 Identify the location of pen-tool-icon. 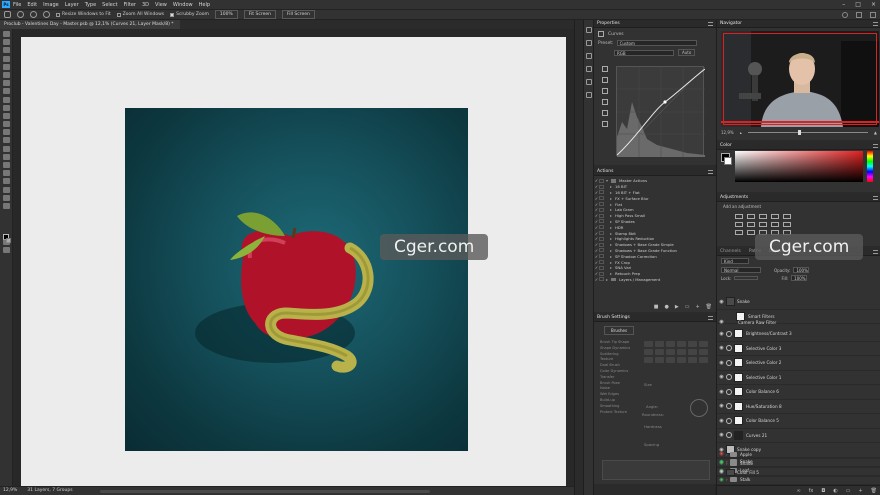
(6, 156).